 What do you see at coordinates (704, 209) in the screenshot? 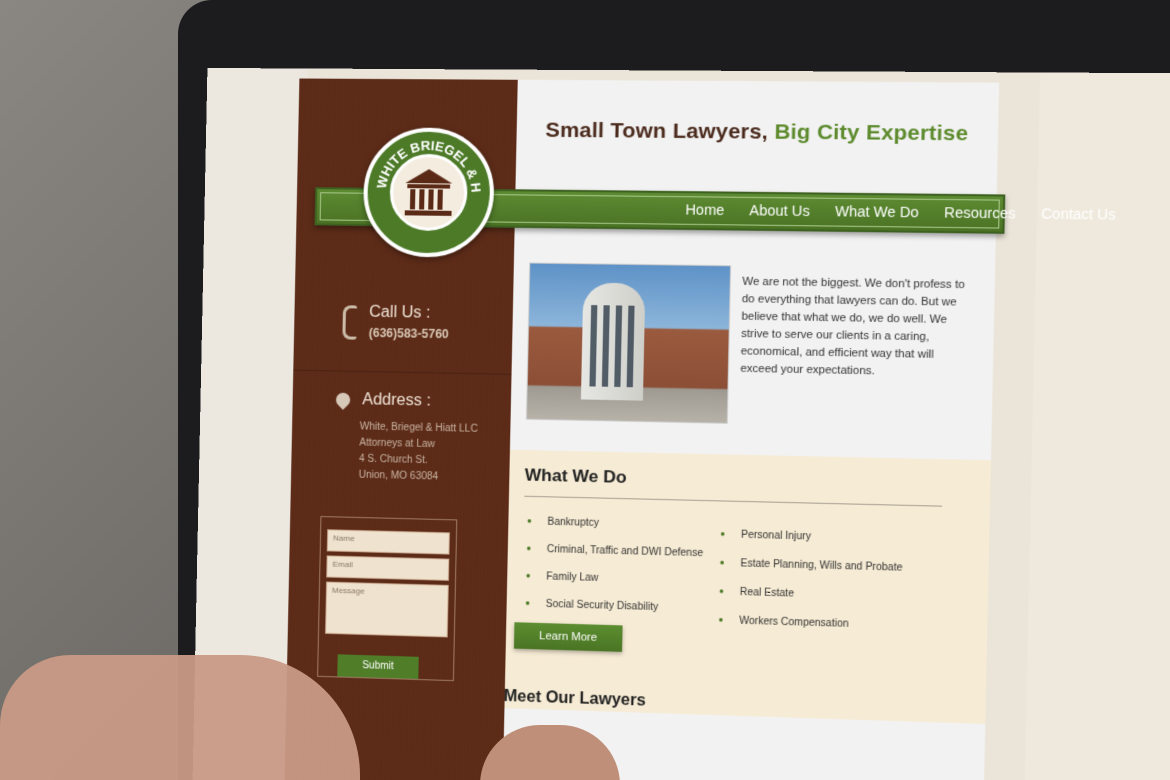
I see `nav-home: Home` at bounding box center [704, 209].